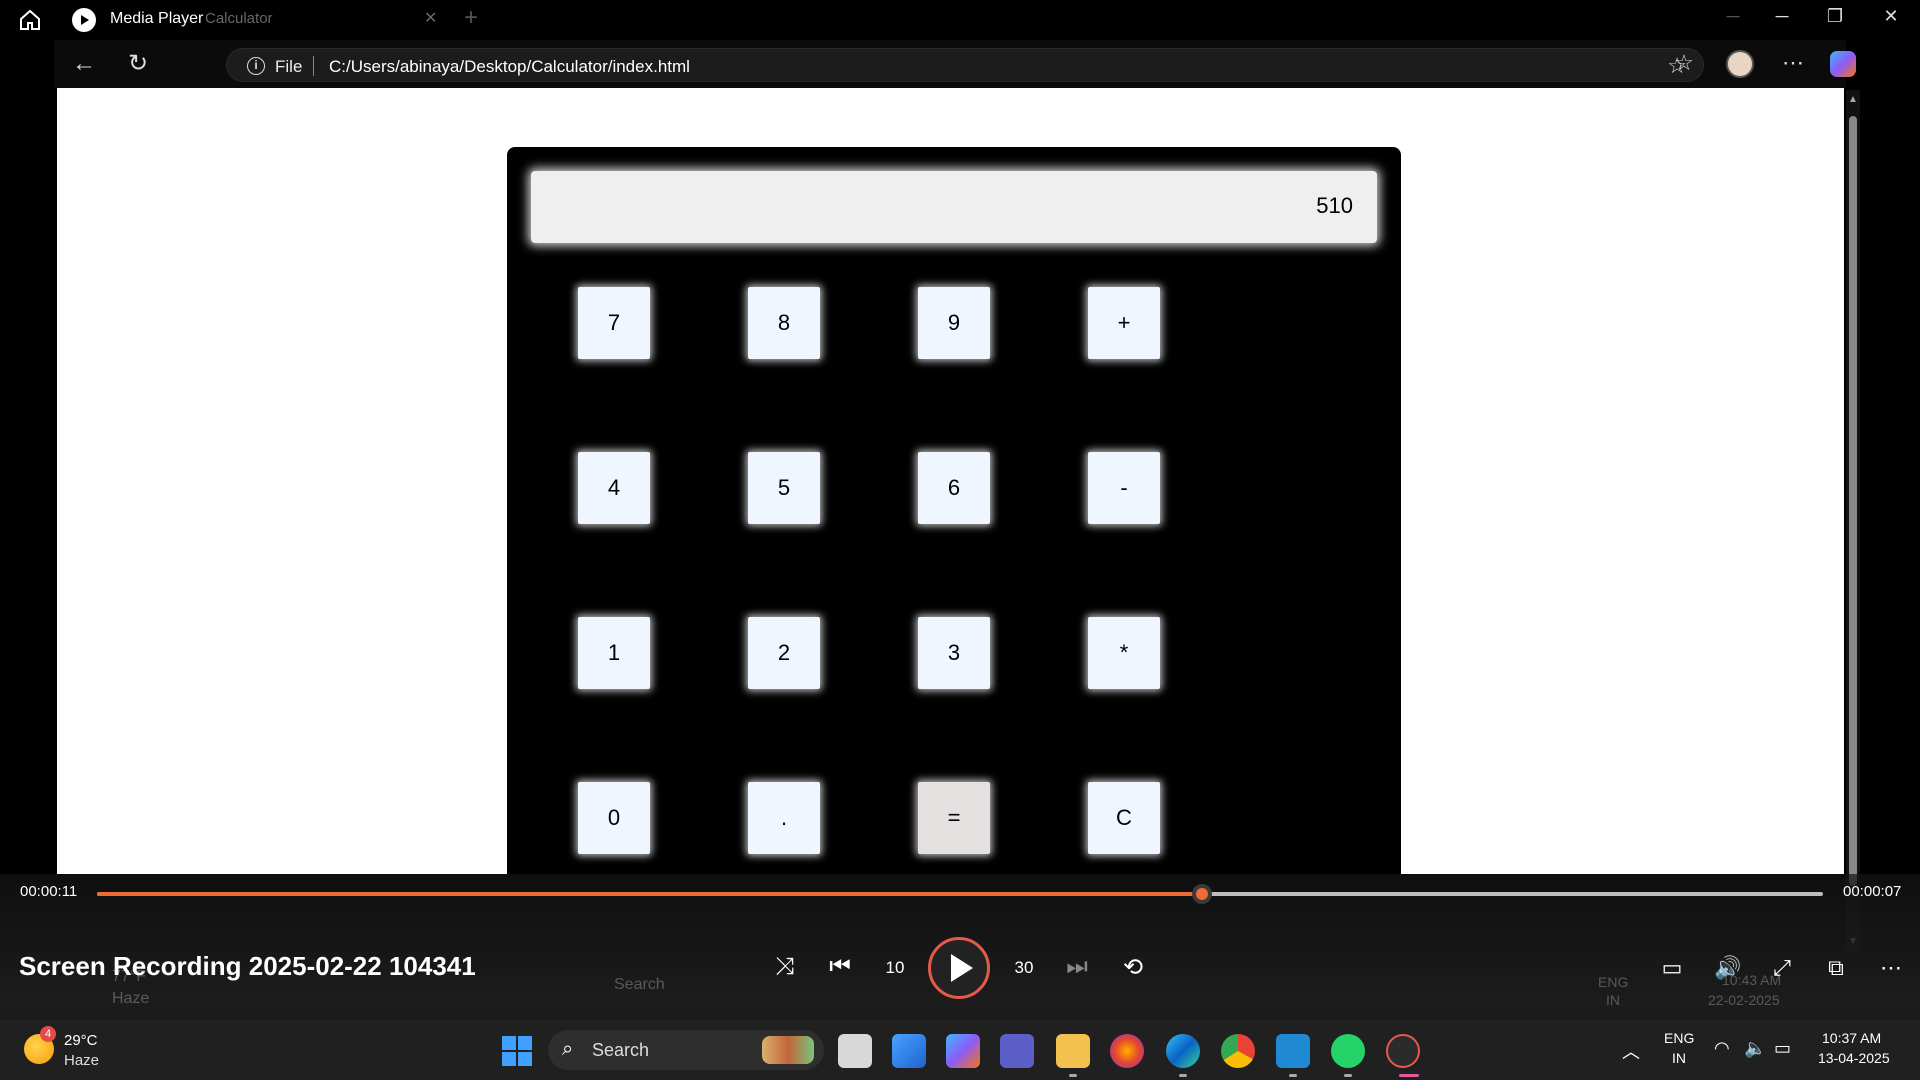 Image resolution: width=1920 pixels, height=1080 pixels. What do you see at coordinates (1202, 894) in the screenshot?
I see `seek-thumb` at bounding box center [1202, 894].